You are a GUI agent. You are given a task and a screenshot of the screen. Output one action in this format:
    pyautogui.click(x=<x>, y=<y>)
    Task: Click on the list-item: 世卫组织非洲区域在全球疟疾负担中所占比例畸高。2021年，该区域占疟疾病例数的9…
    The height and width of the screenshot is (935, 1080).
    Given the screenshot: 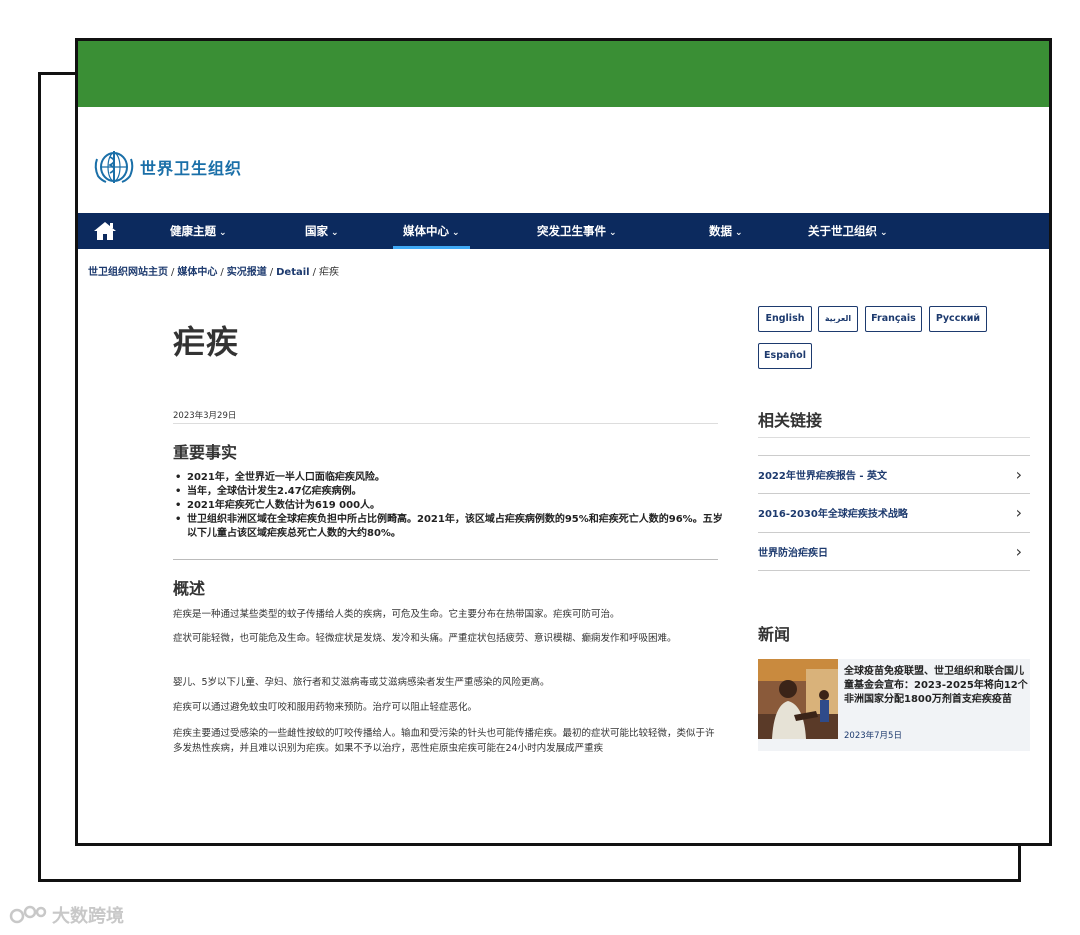 What is the action you would take?
    pyautogui.click(x=448, y=527)
    